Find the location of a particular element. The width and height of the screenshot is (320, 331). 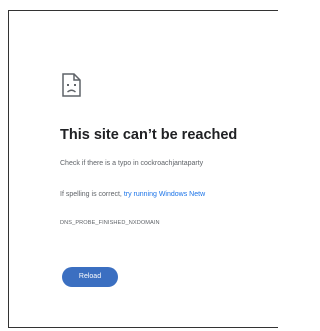

page-title: This site can’t be reached is located at coordinates (149, 135).